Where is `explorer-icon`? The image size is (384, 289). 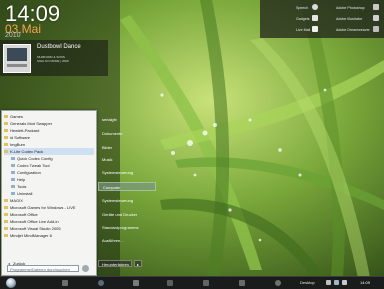
explorer-icon is located at coordinates (65, 283).